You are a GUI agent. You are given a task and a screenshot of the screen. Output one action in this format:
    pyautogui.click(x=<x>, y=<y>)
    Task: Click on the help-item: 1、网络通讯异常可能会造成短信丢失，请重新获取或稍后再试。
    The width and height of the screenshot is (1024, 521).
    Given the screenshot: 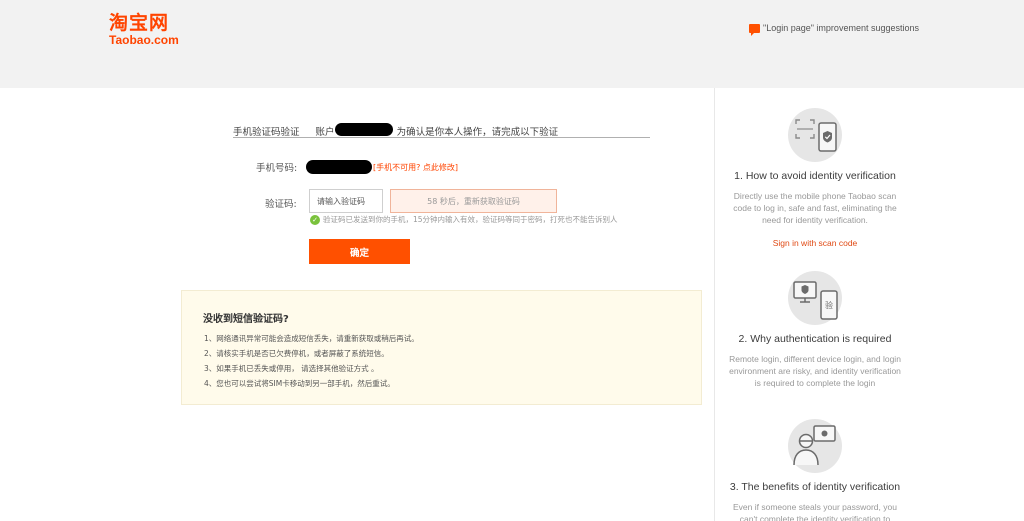 What is the action you would take?
    pyautogui.click(x=311, y=338)
    